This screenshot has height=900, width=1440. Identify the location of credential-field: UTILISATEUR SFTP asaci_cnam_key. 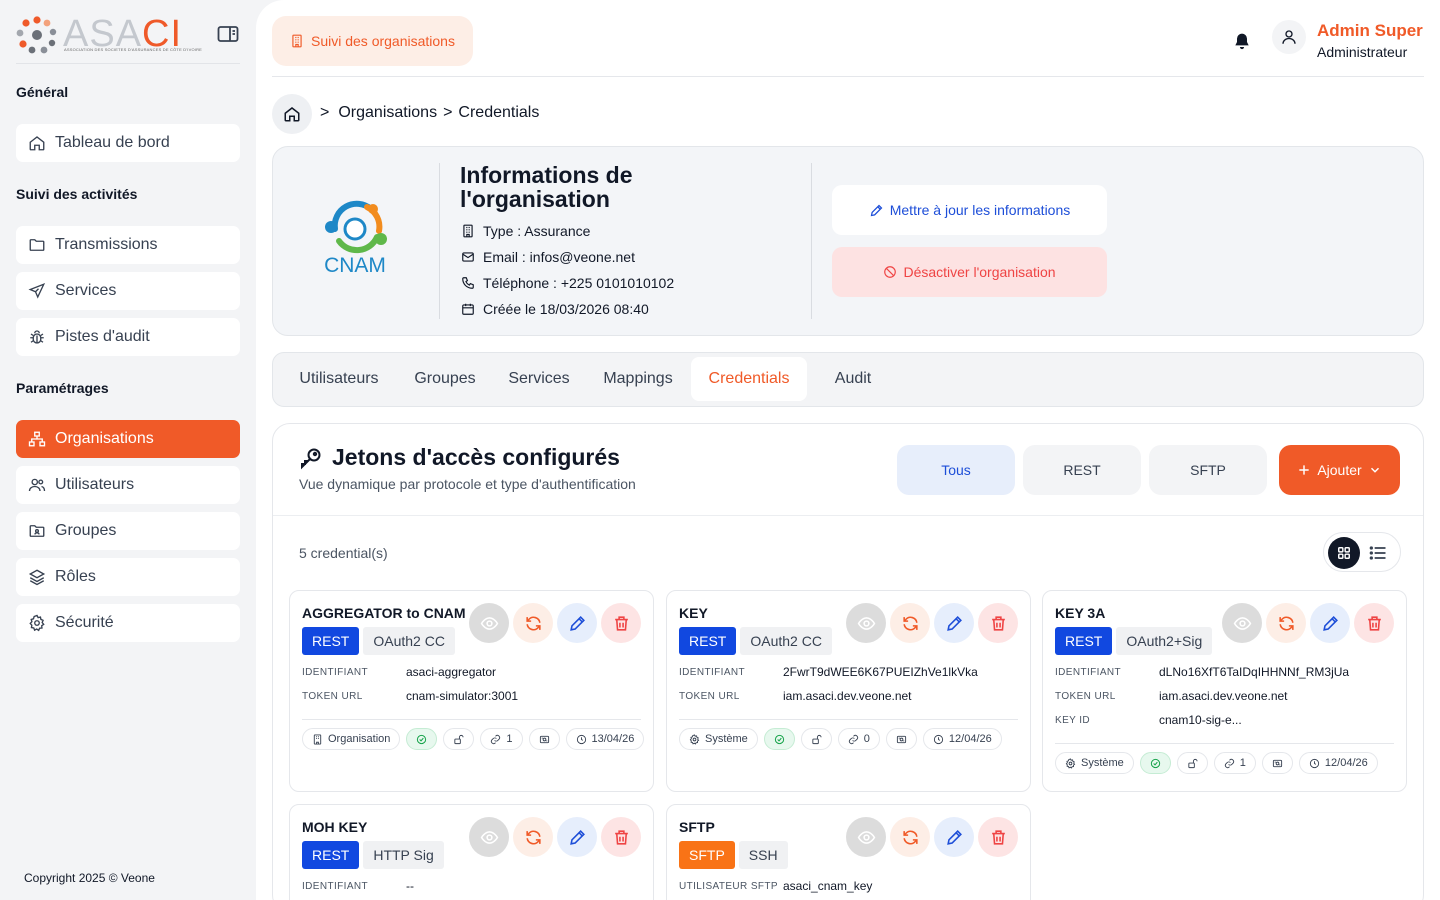
(776, 886).